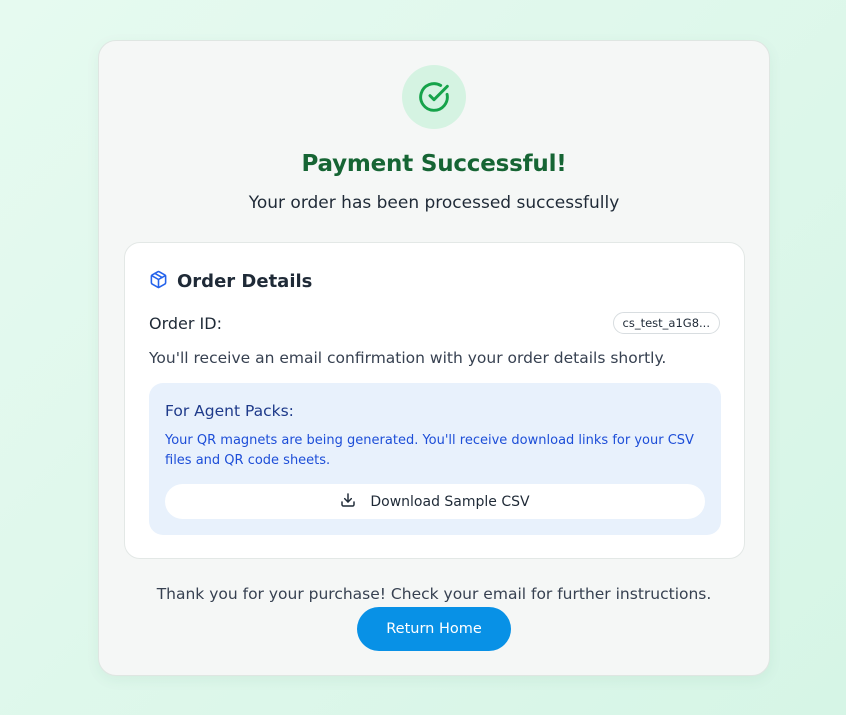 The height and width of the screenshot is (715, 846). I want to click on agent-packs-title: For Agent Packs:, so click(229, 411).